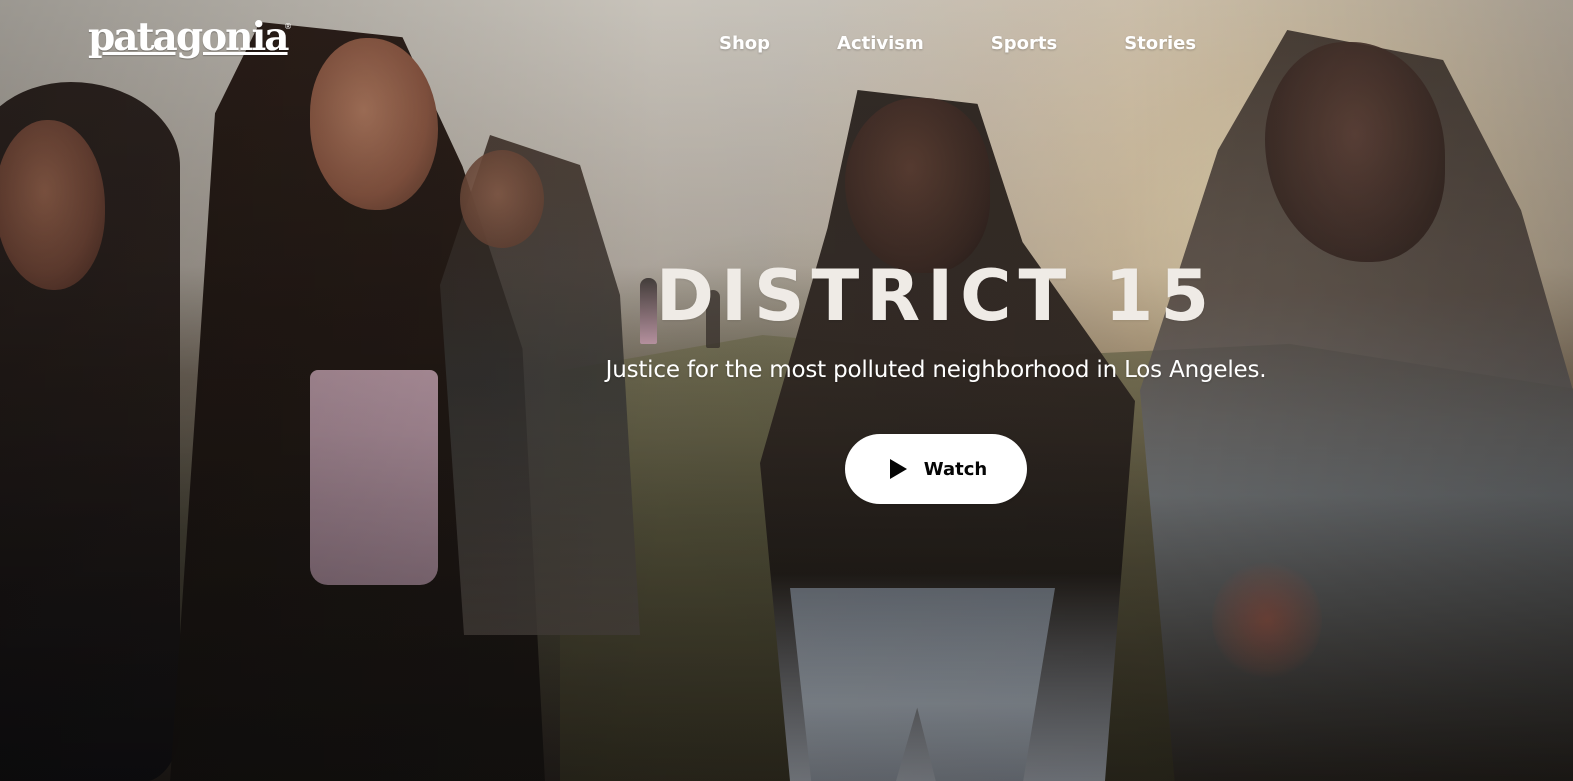 The image size is (1573, 781). I want to click on primary-navigation: Shop Activism Sports Stories, so click(957, 44).